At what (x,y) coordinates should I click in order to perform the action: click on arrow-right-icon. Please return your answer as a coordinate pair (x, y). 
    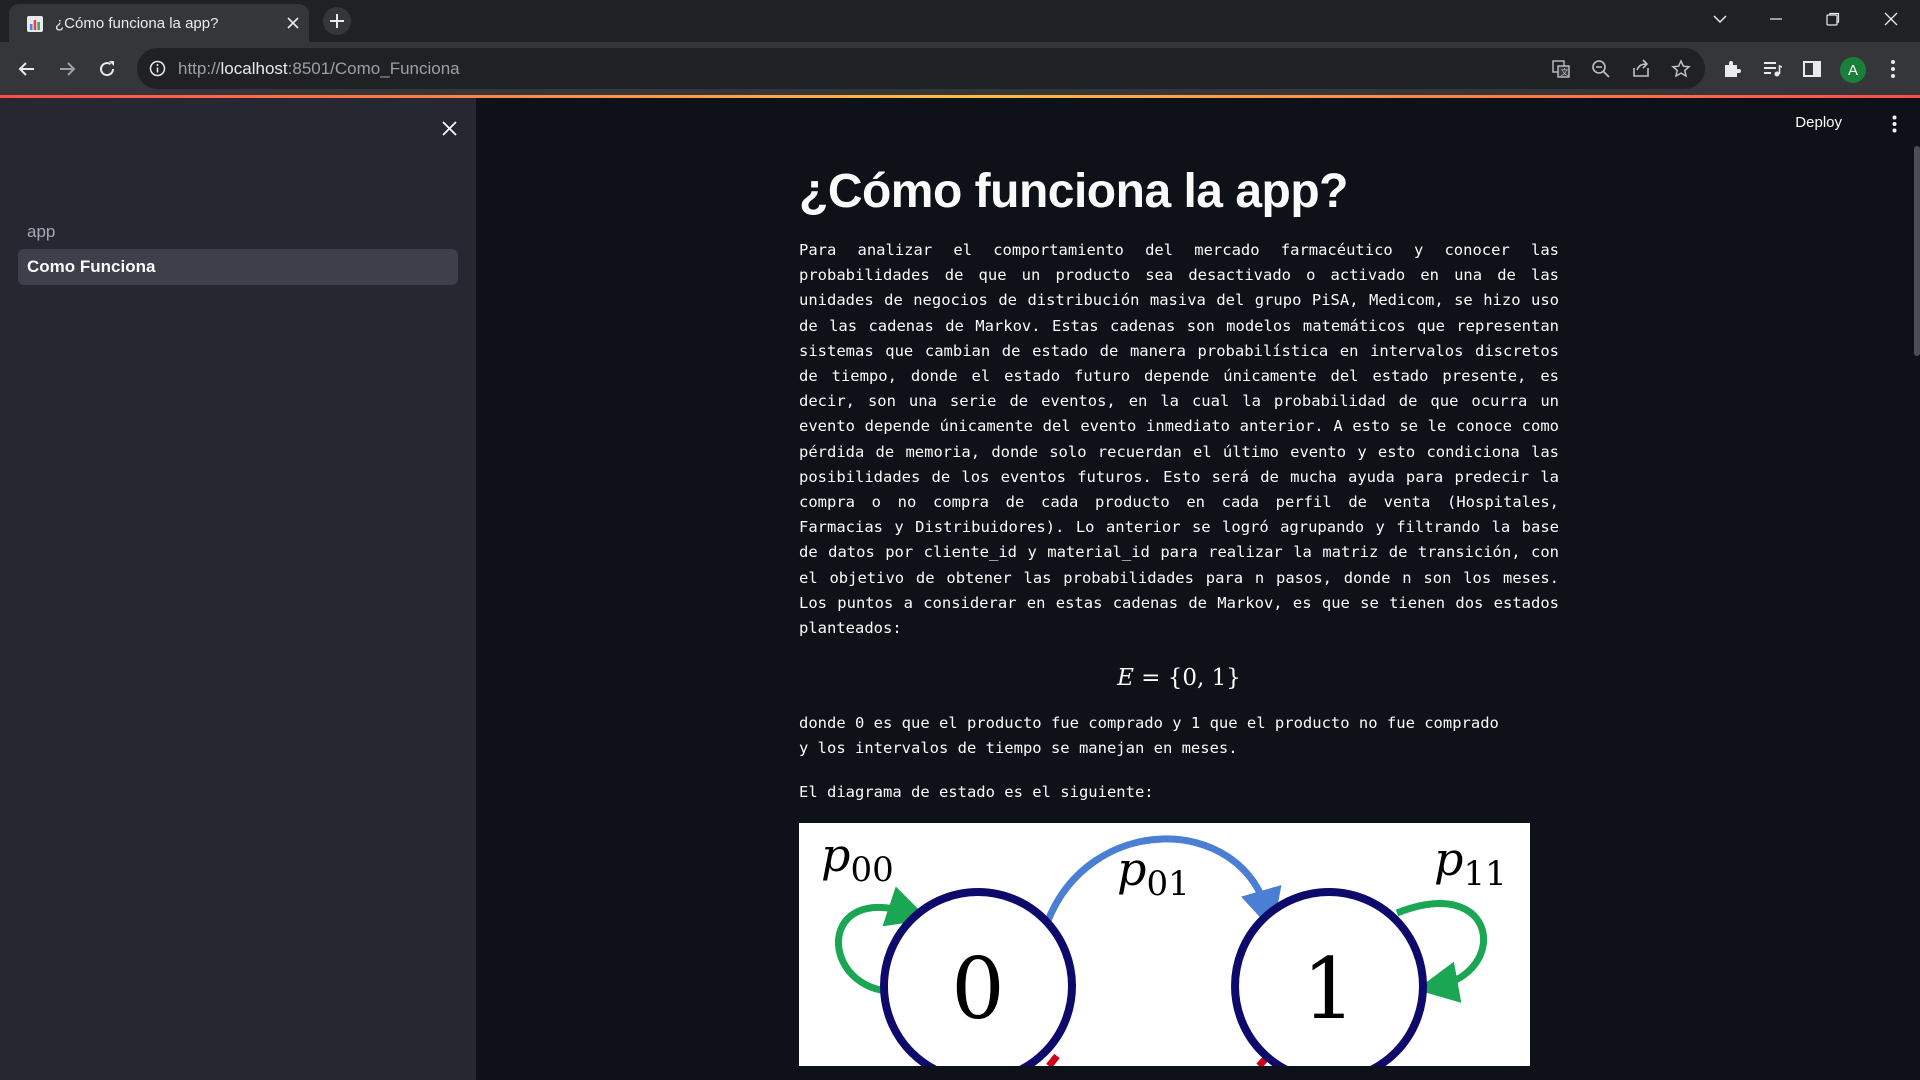
    Looking at the image, I should click on (68, 69).